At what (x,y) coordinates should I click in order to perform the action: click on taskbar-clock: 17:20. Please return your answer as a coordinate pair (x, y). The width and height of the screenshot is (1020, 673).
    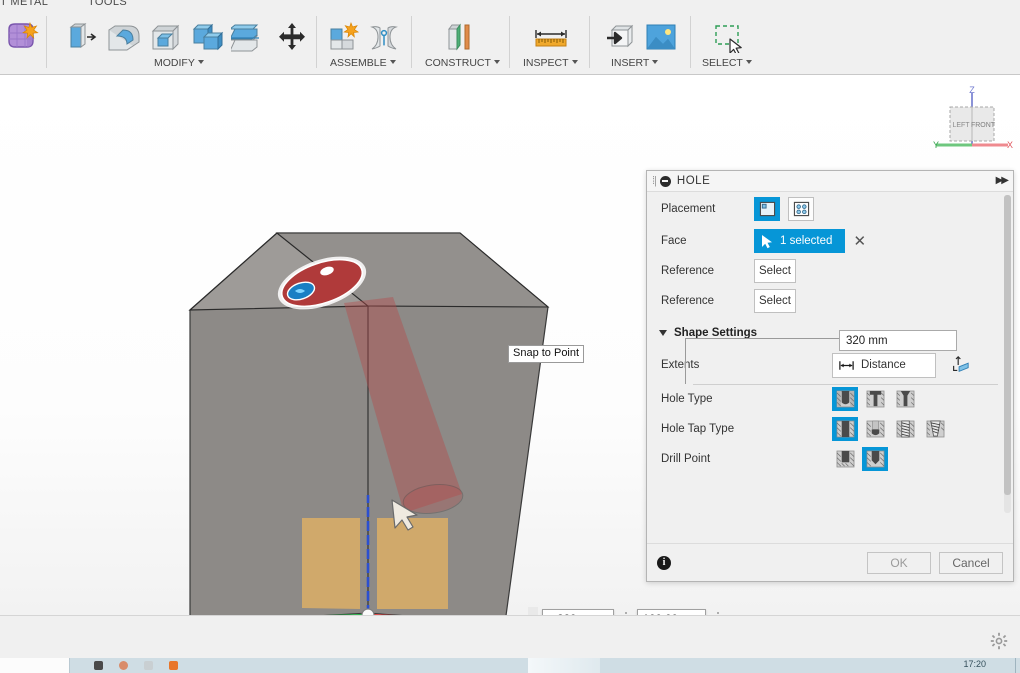
    Looking at the image, I should click on (974, 664).